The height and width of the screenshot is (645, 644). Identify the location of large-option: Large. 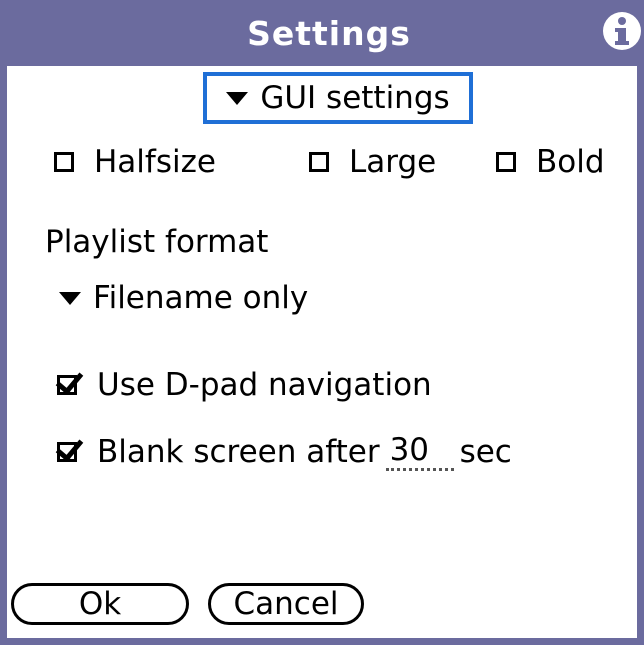
(372, 162).